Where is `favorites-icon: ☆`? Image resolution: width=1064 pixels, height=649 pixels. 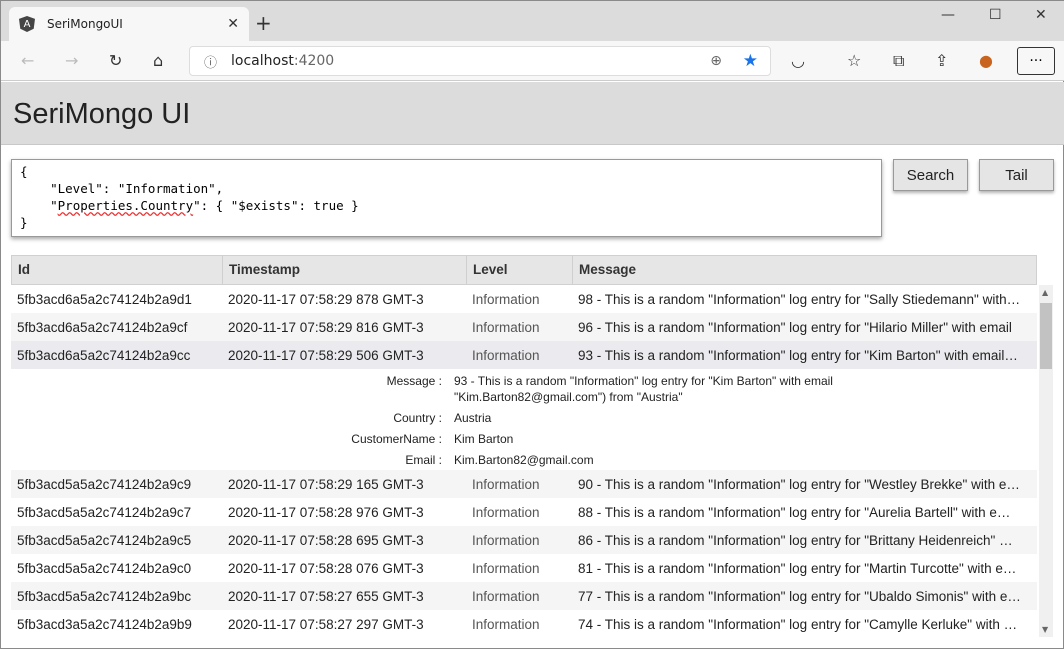 favorites-icon: ☆ is located at coordinates (854, 60).